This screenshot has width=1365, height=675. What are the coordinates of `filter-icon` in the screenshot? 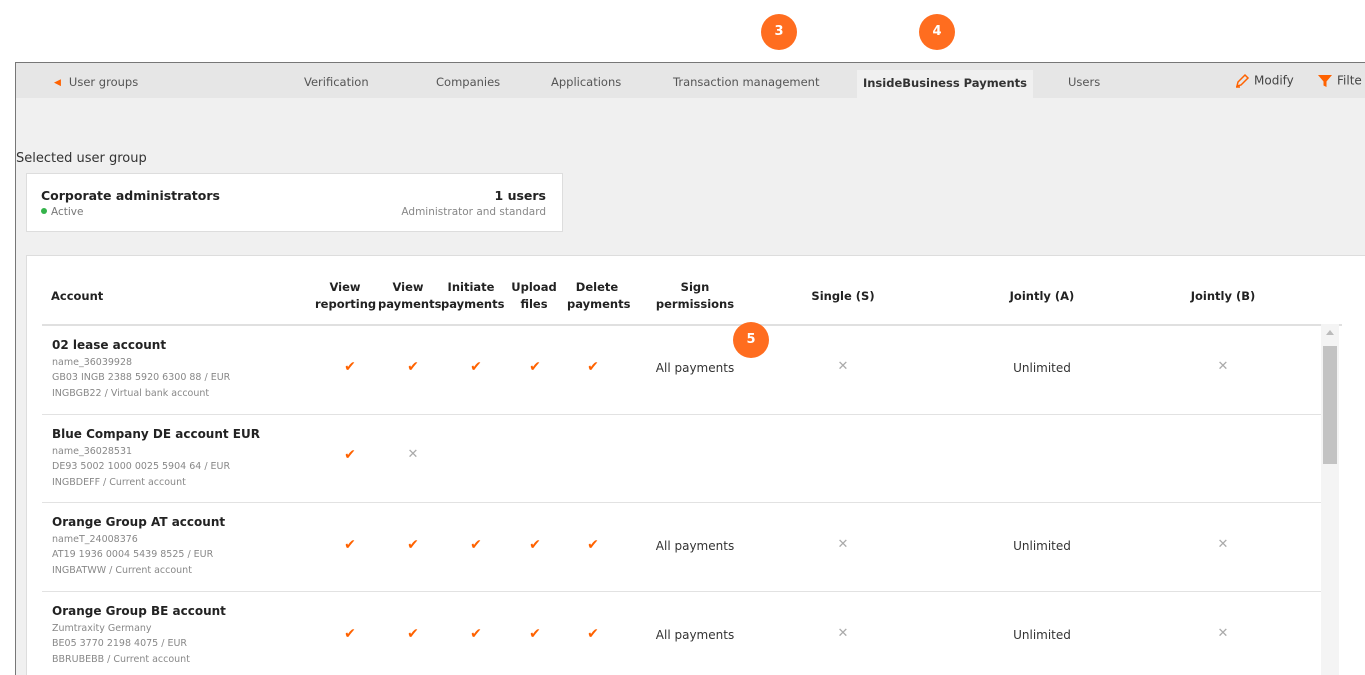 It's located at (1325, 81).